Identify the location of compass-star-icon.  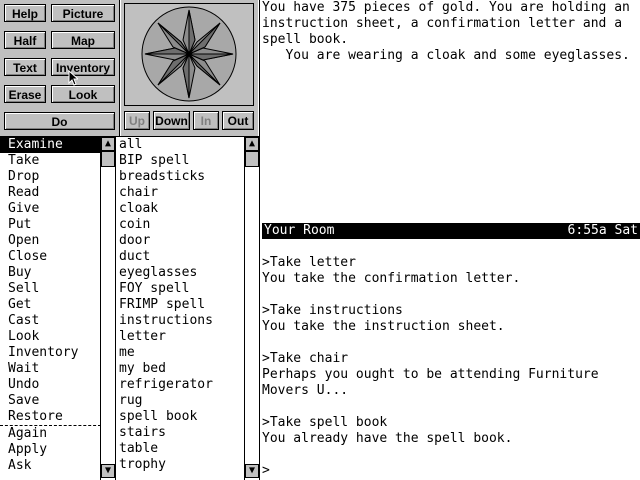
(189, 54).